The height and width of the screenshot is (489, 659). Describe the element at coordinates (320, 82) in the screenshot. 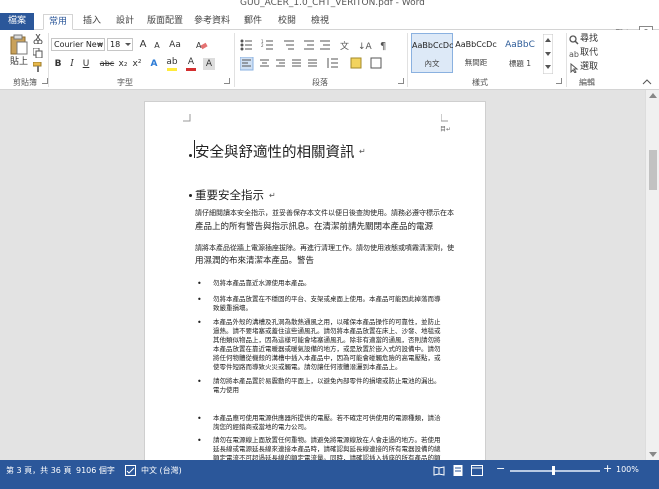

I see `paragraph-group-label: 段落` at that location.